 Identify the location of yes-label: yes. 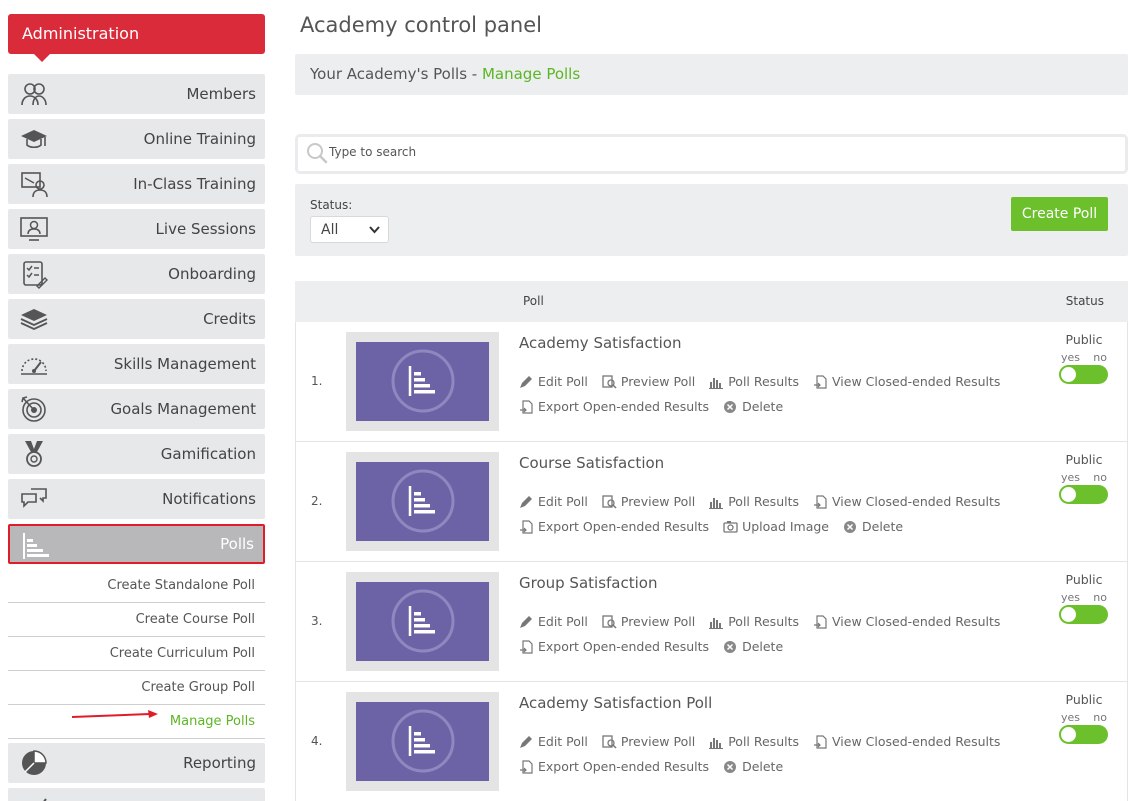
(1071, 357).